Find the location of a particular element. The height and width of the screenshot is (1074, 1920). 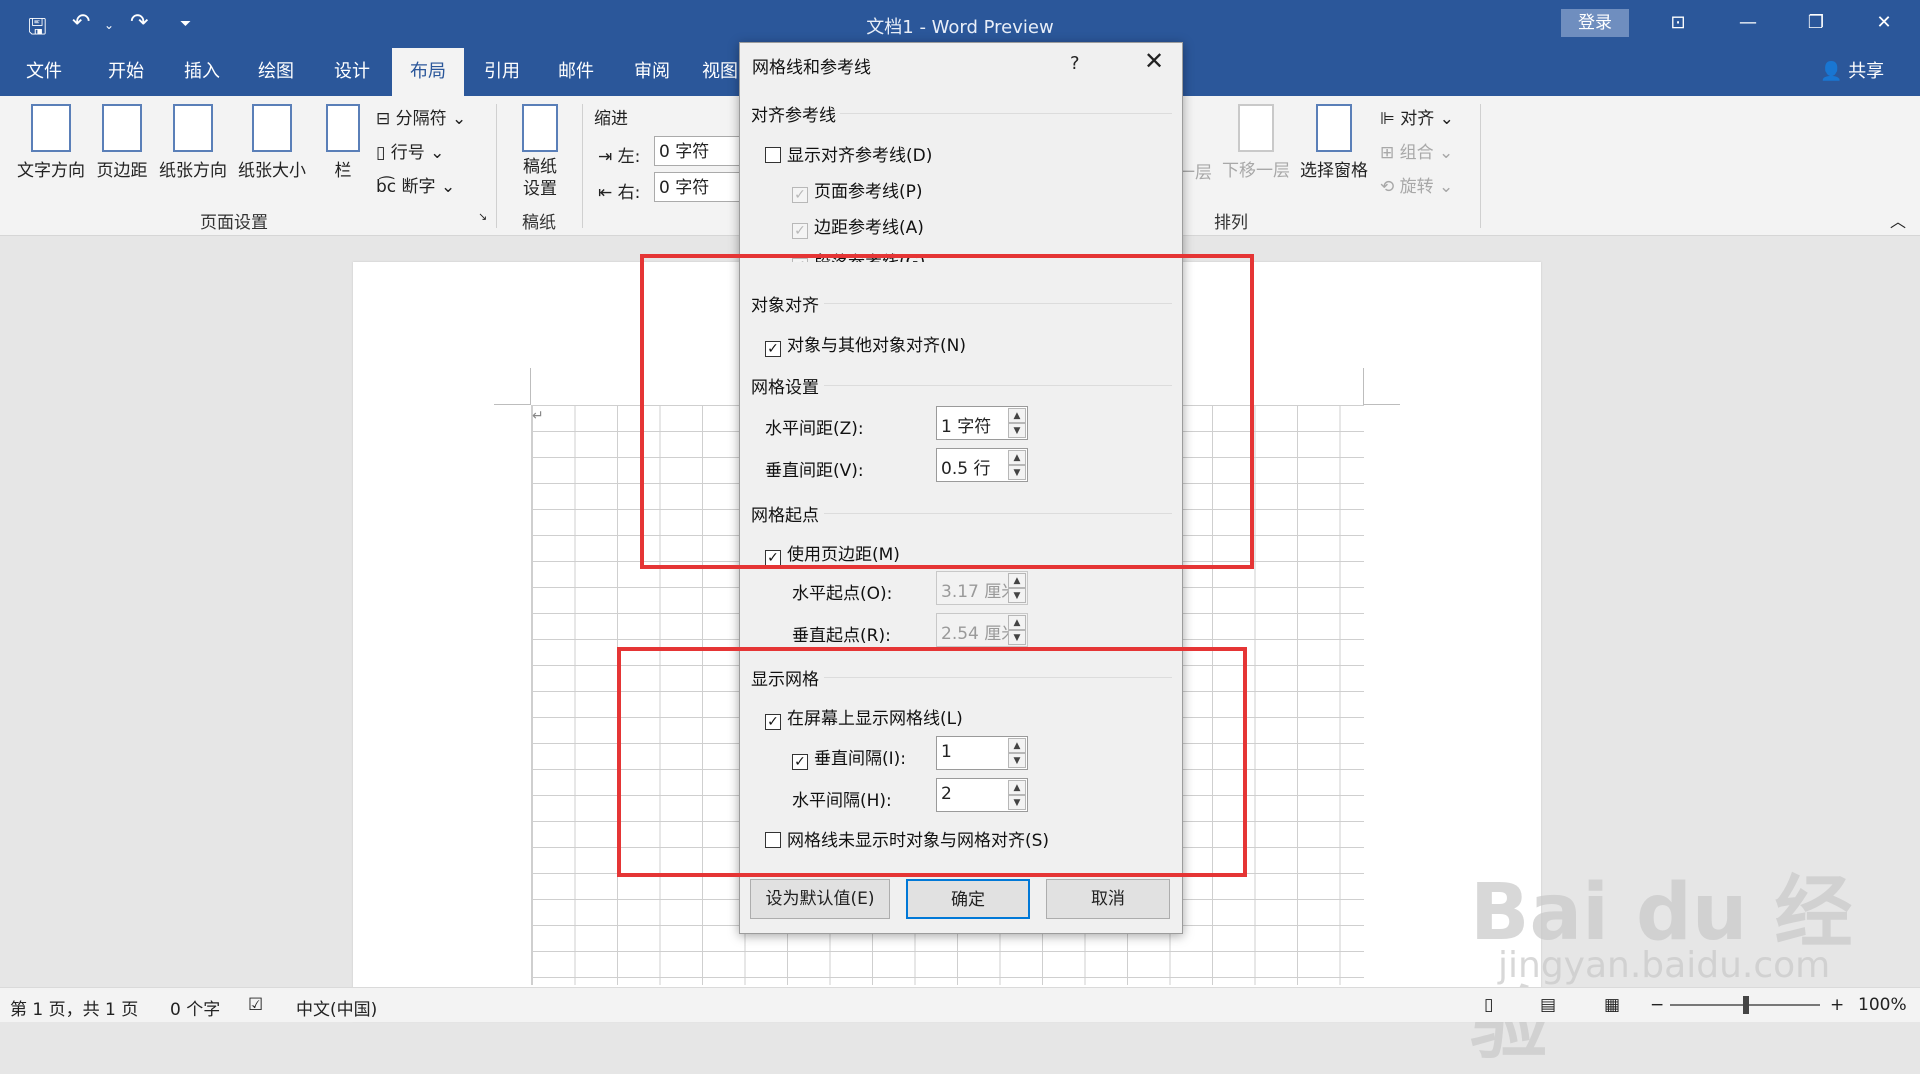

paragraph-mark-icon: ↵ is located at coordinates (538, 416).